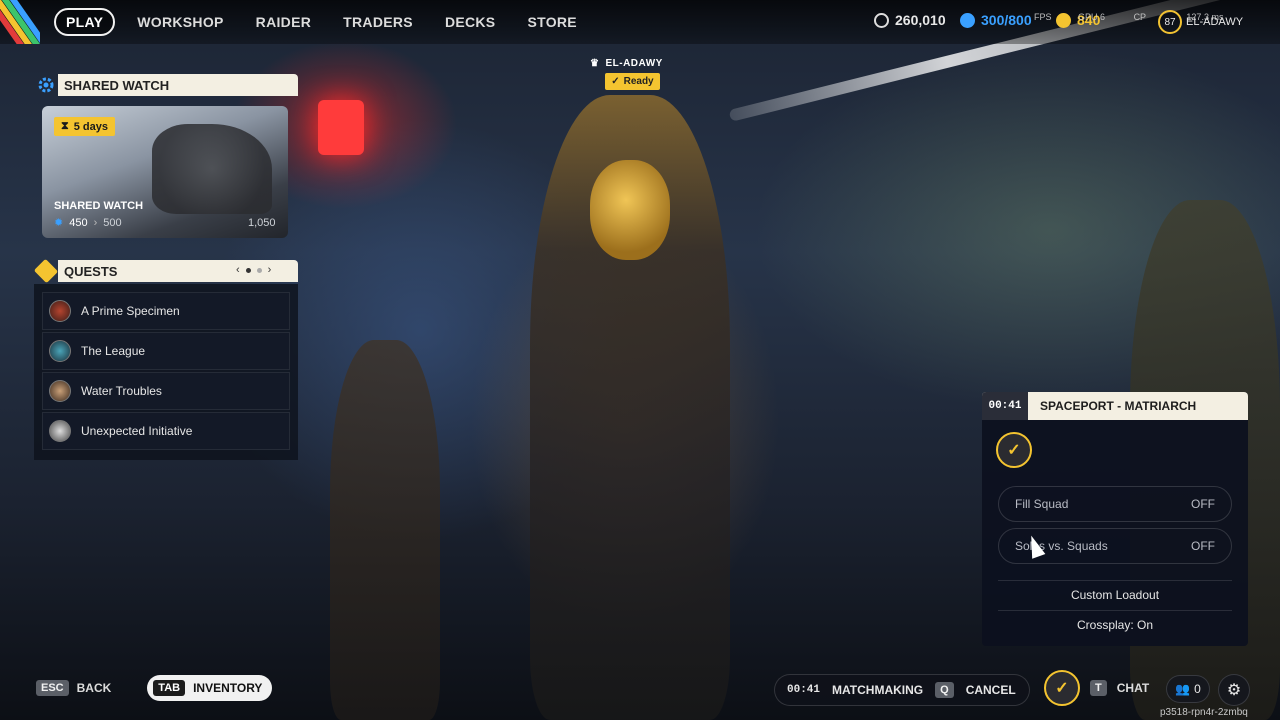  What do you see at coordinates (59, 223) in the screenshot?
I see `gear-small-icon: ✹` at bounding box center [59, 223].